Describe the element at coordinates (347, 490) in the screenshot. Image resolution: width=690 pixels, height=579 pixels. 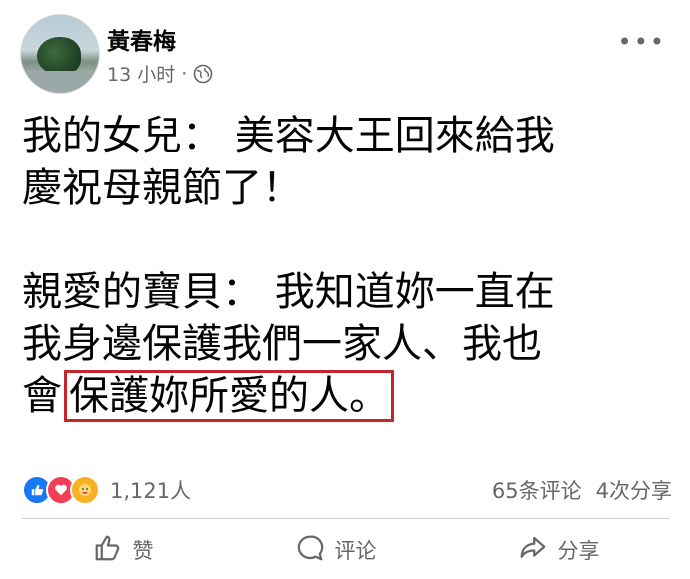
I see `reactions-row: 1,121人 65条评论 4次分享` at that location.